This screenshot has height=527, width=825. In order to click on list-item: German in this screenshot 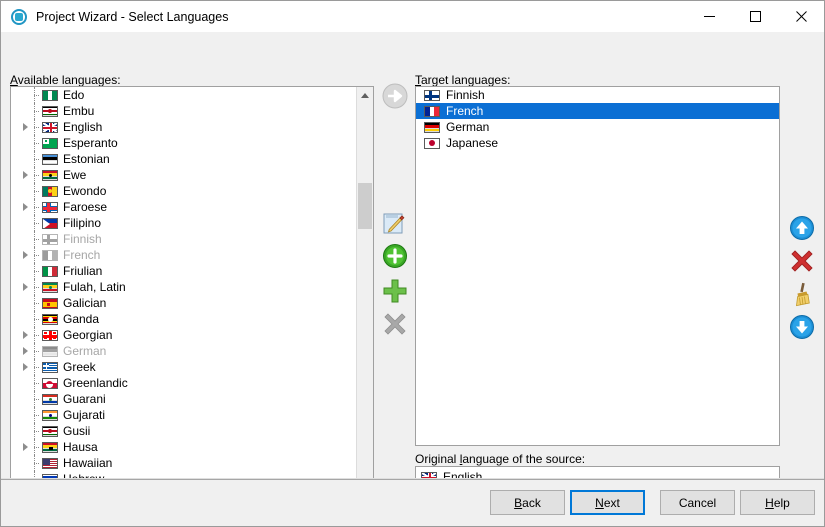, I will do `click(183, 351)`.